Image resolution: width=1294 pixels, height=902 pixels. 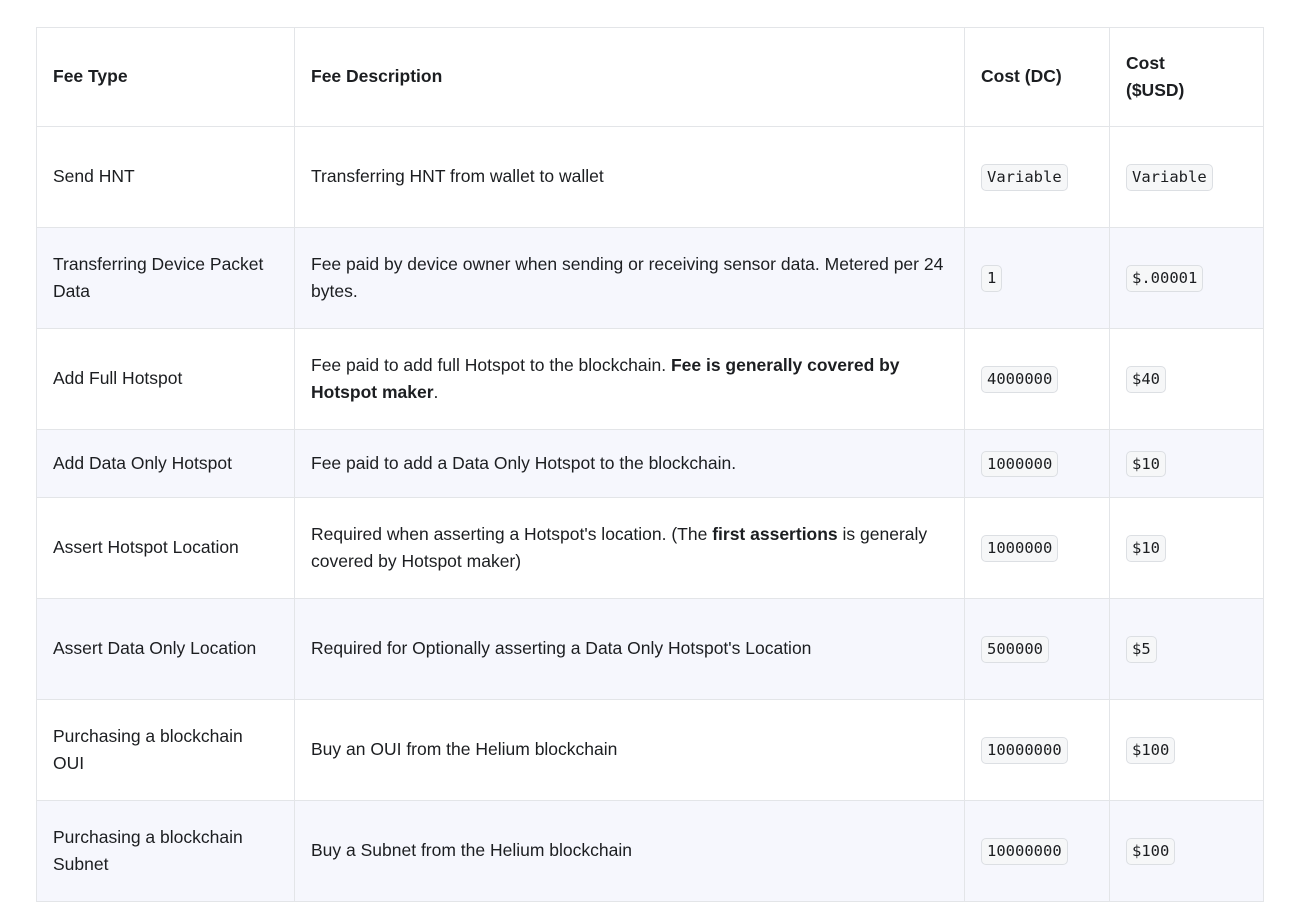 I want to click on desc-text: Transferring HNT from wallet to wallet, so click(x=457, y=176).